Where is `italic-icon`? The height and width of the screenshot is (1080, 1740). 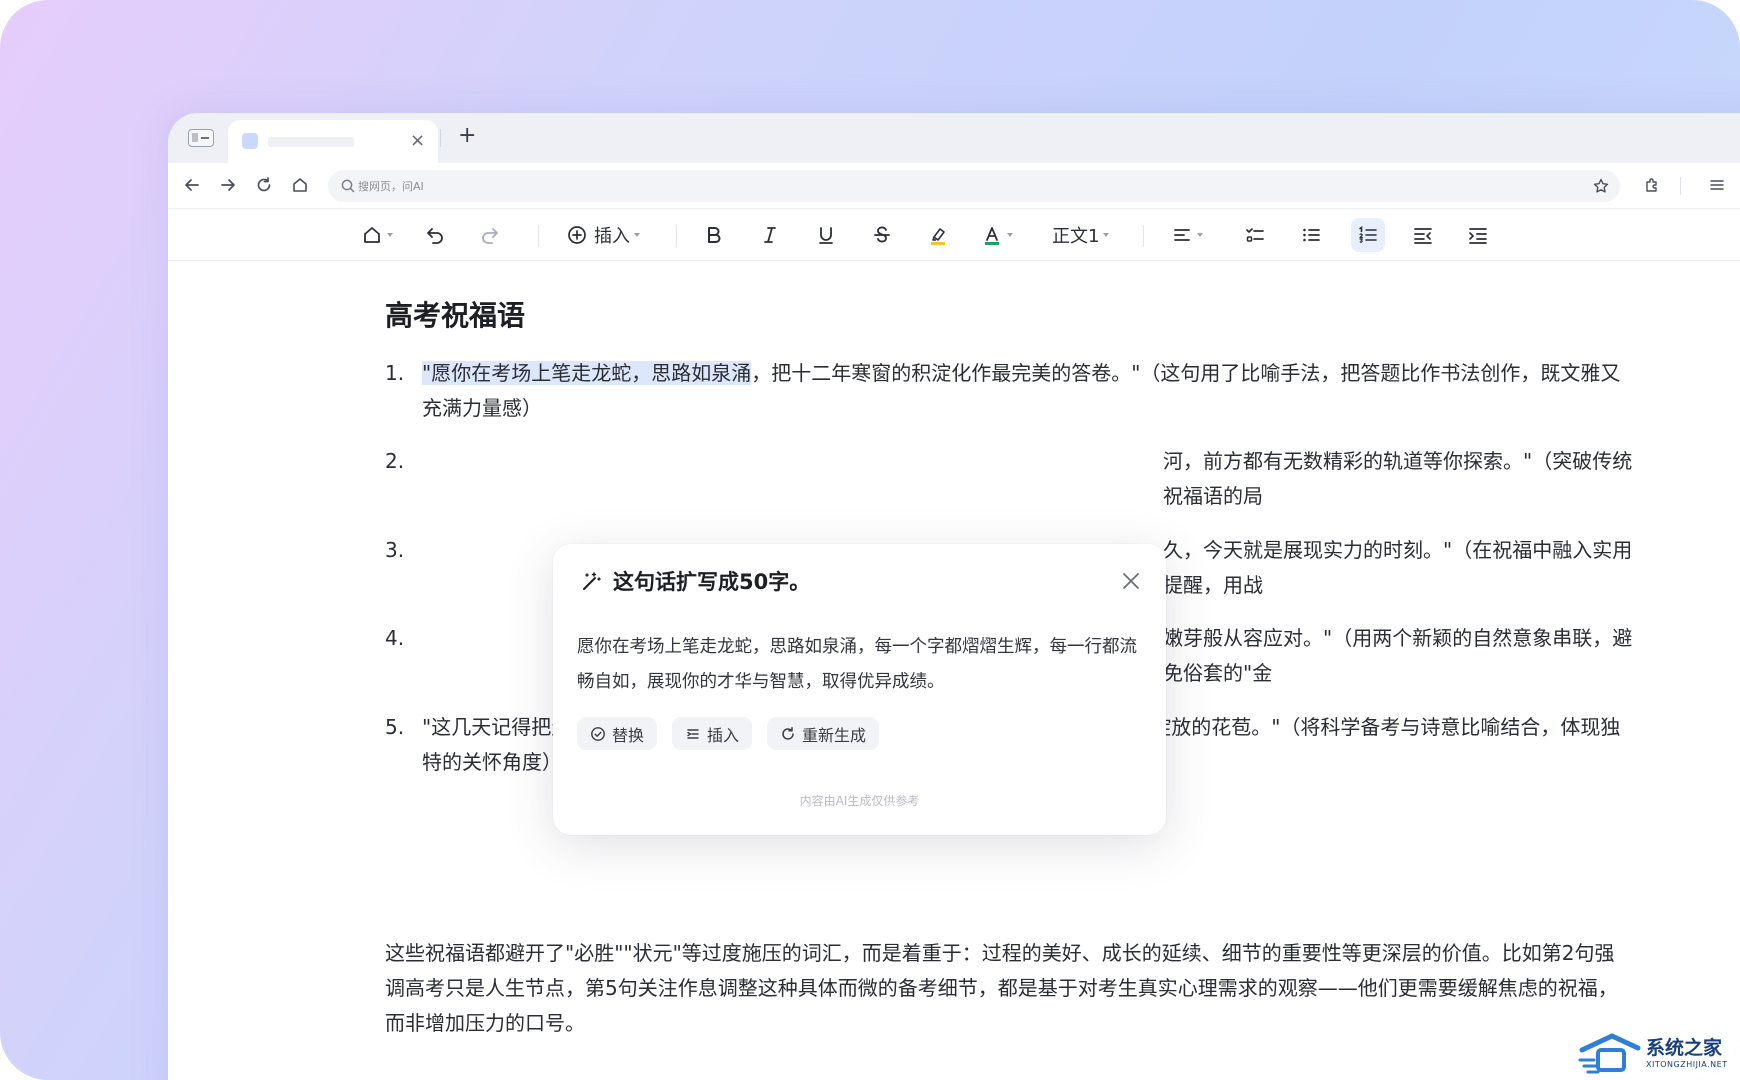 italic-icon is located at coordinates (770, 235).